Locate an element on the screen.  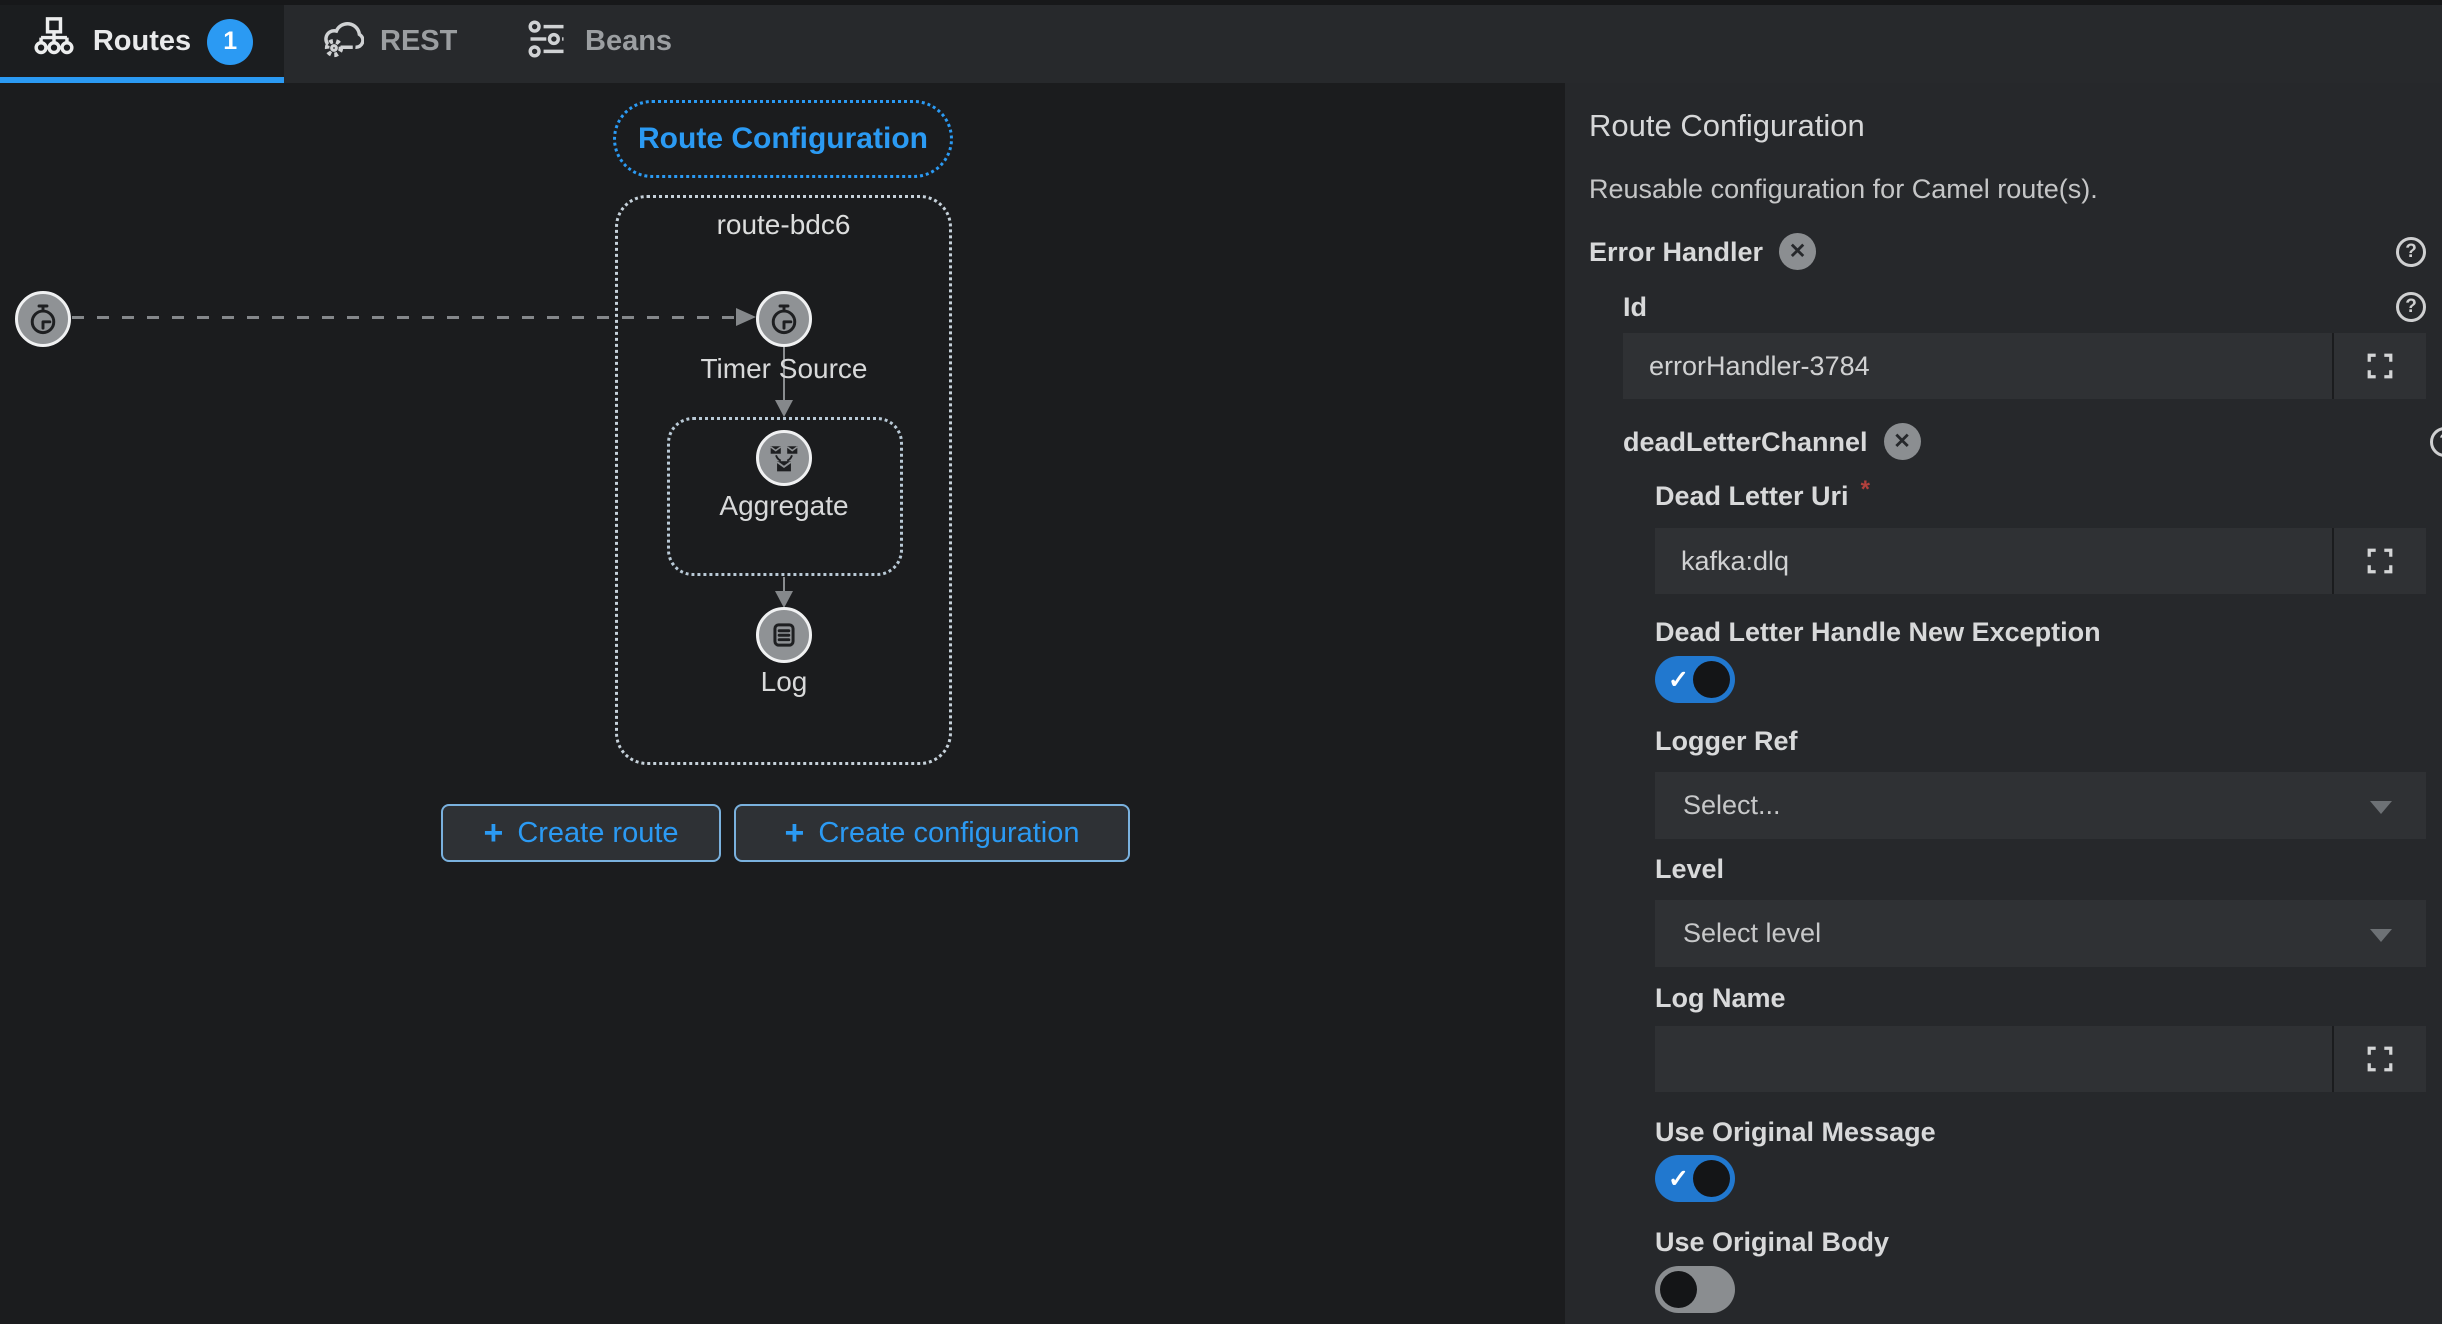
id-value: errorHandler-3784 is located at coordinates (1977, 366).